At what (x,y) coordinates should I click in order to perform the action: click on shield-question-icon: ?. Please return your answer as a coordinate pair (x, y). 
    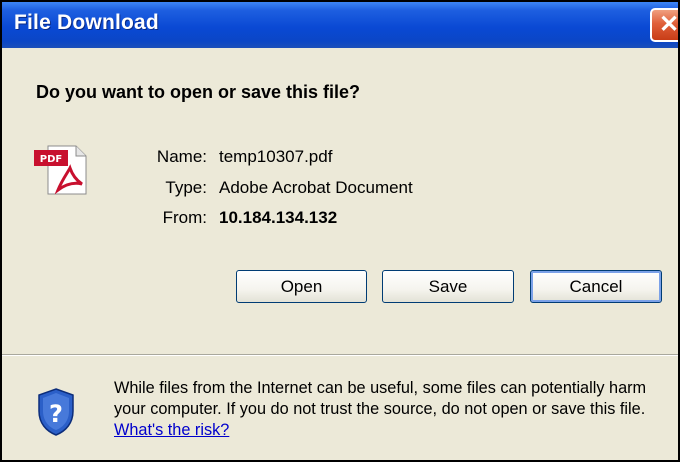
    Looking at the image, I should click on (56, 412).